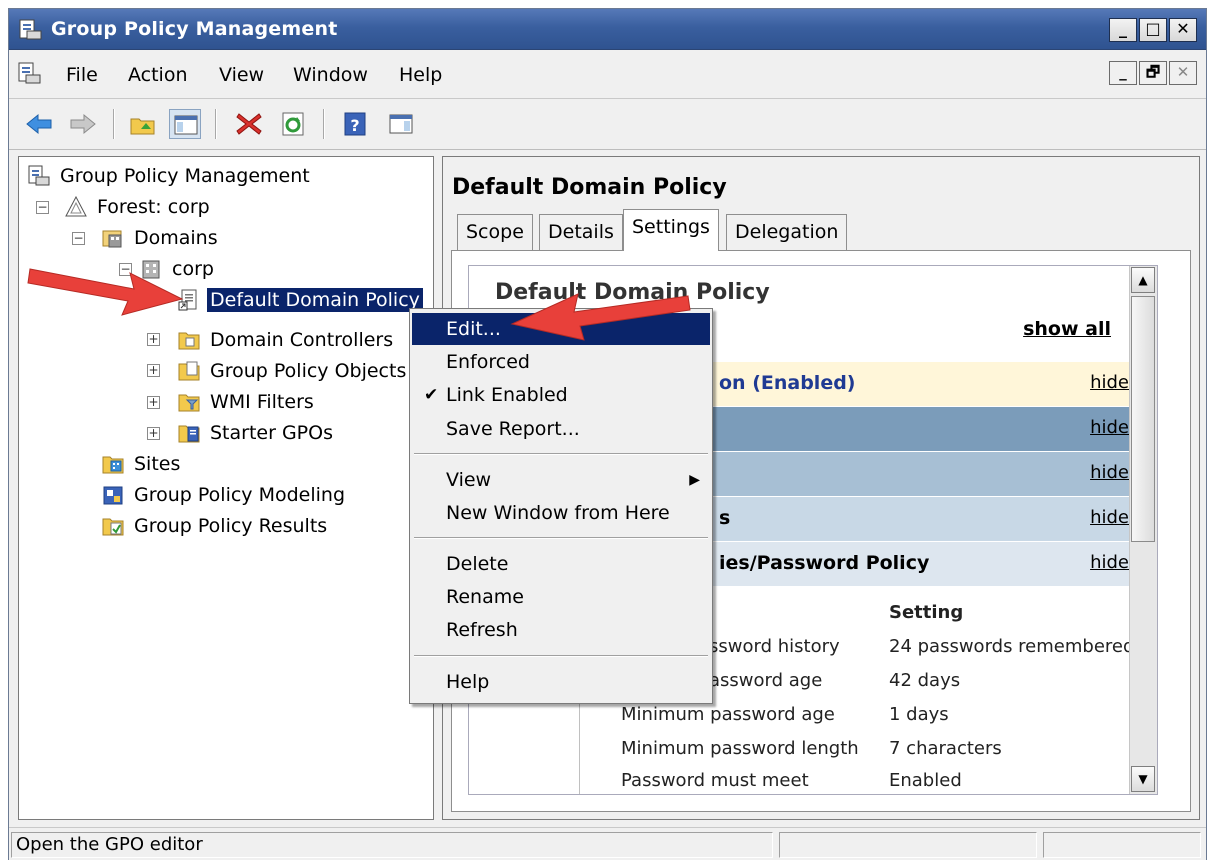 This screenshot has width=1213, height=863. I want to click on policy-name: Minimum password length, so click(740, 748).